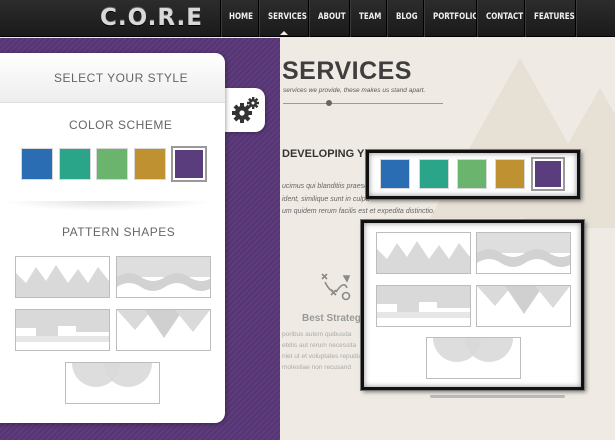 This screenshot has height=440, width=615. What do you see at coordinates (347, 71) in the screenshot?
I see `page-title: SERVICES` at bounding box center [347, 71].